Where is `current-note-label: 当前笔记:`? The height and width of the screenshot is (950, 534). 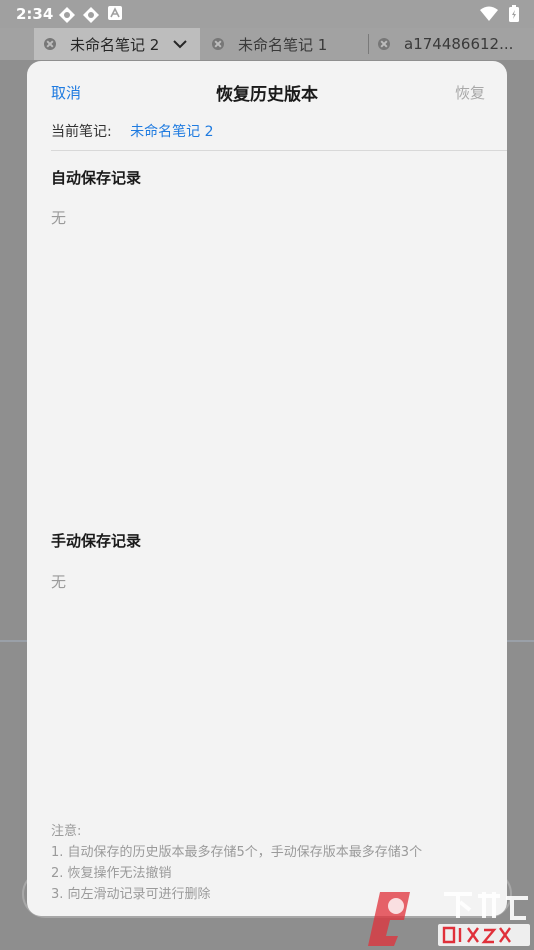 current-note-label: 当前笔记: is located at coordinates (81, 132).